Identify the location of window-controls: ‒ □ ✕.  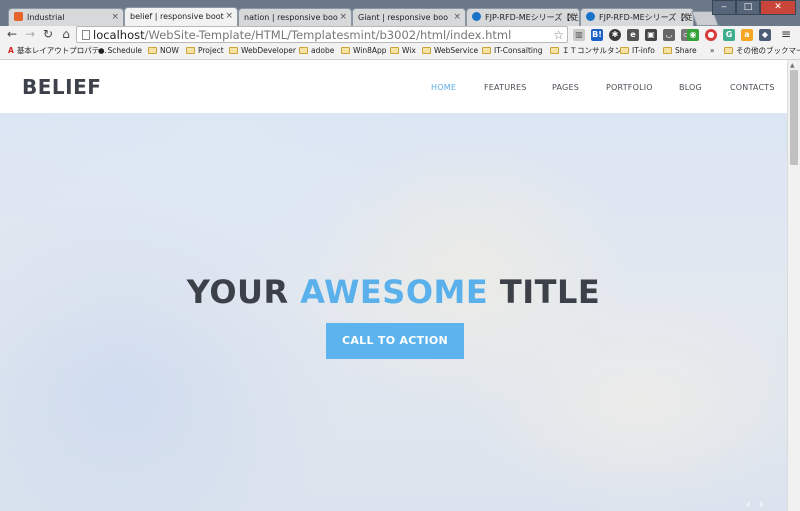
(754, 7).